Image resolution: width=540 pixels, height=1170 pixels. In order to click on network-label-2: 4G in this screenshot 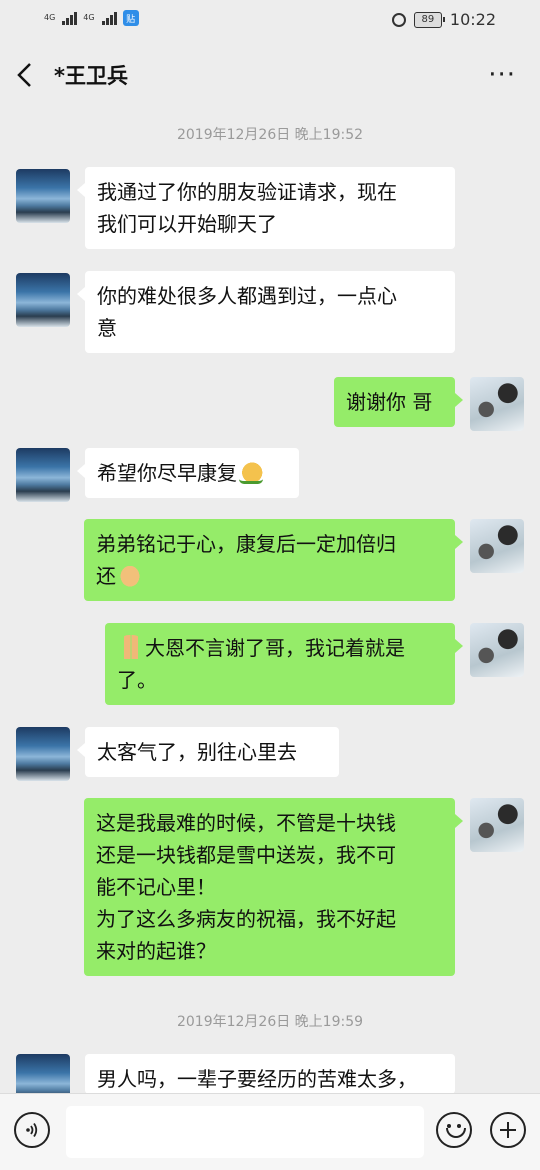, I will do `click(89, 17)`.